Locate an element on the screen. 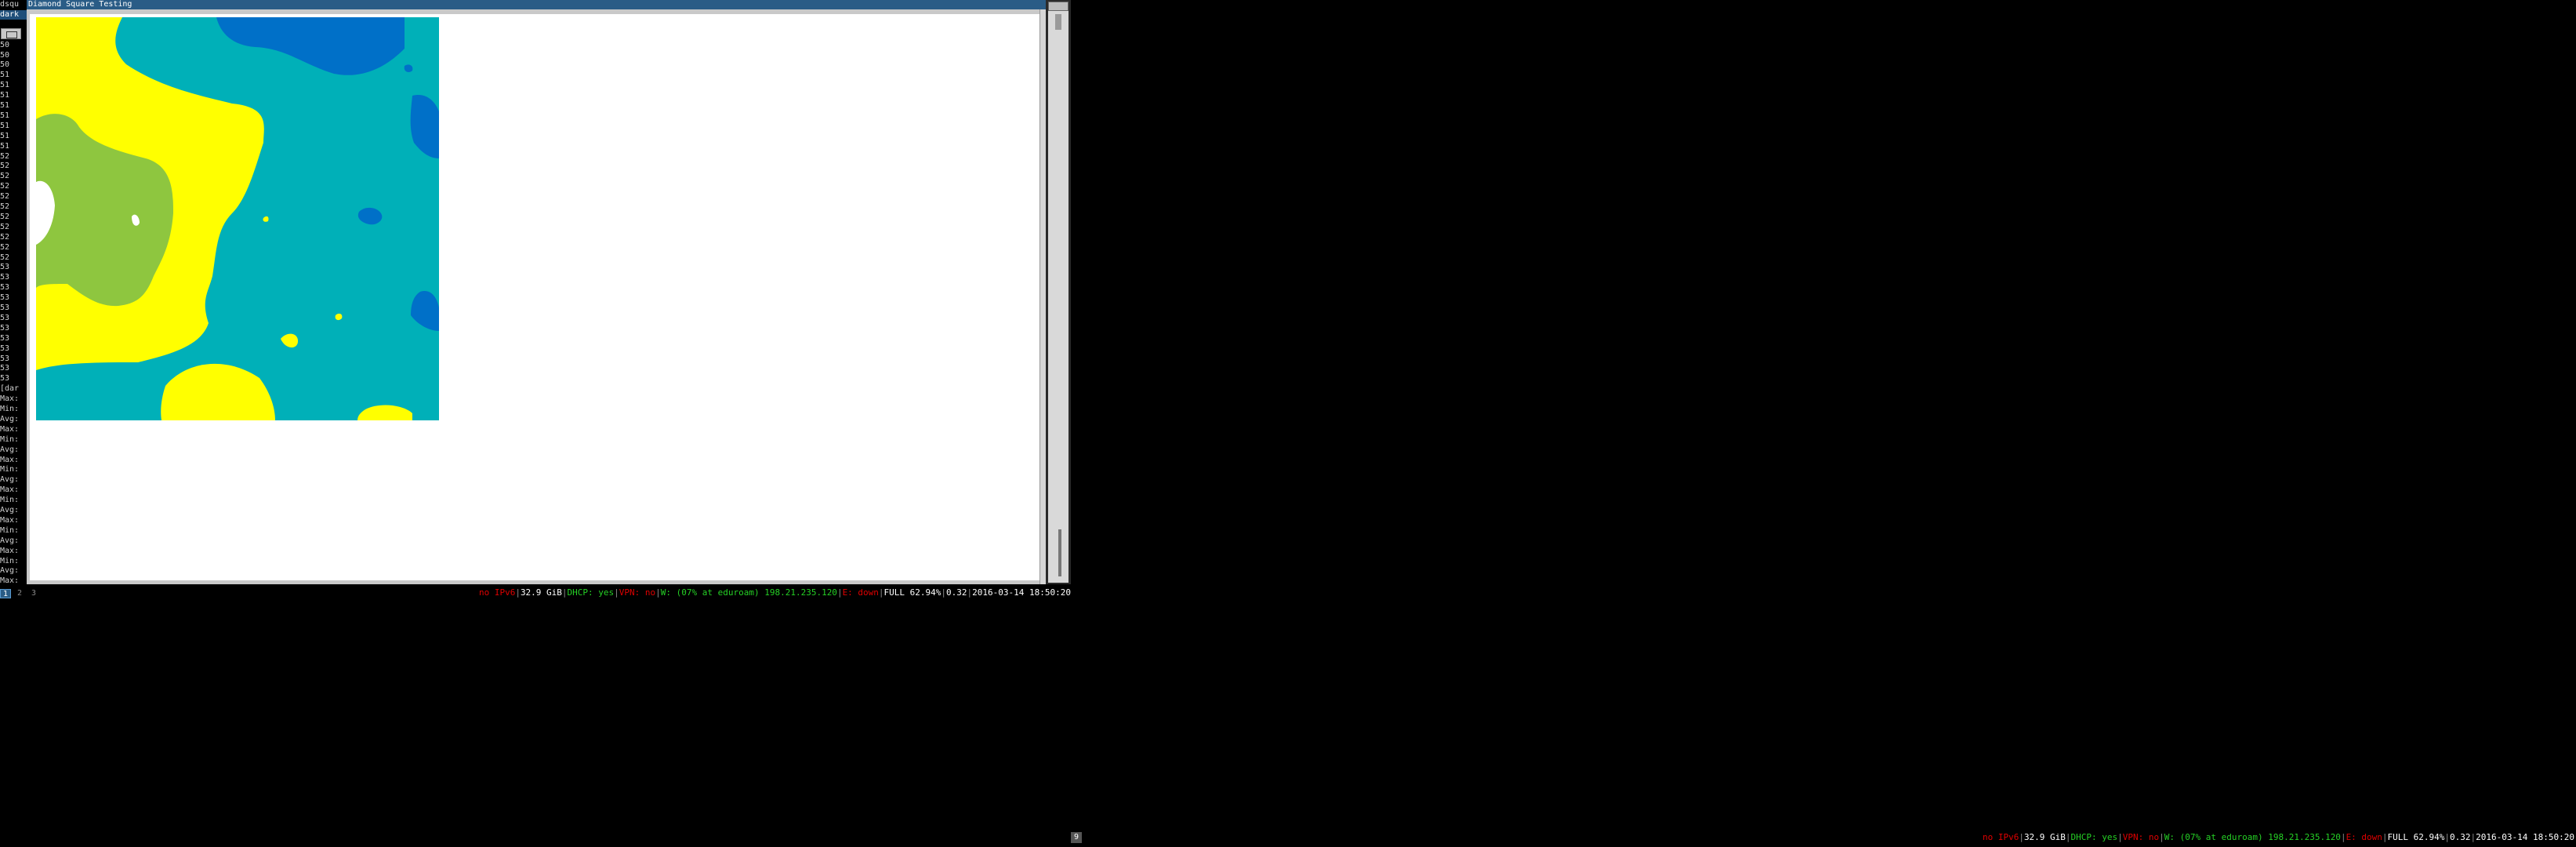 The image size is (2576, 847). heightmap-image is located at coordinates (237, 218).